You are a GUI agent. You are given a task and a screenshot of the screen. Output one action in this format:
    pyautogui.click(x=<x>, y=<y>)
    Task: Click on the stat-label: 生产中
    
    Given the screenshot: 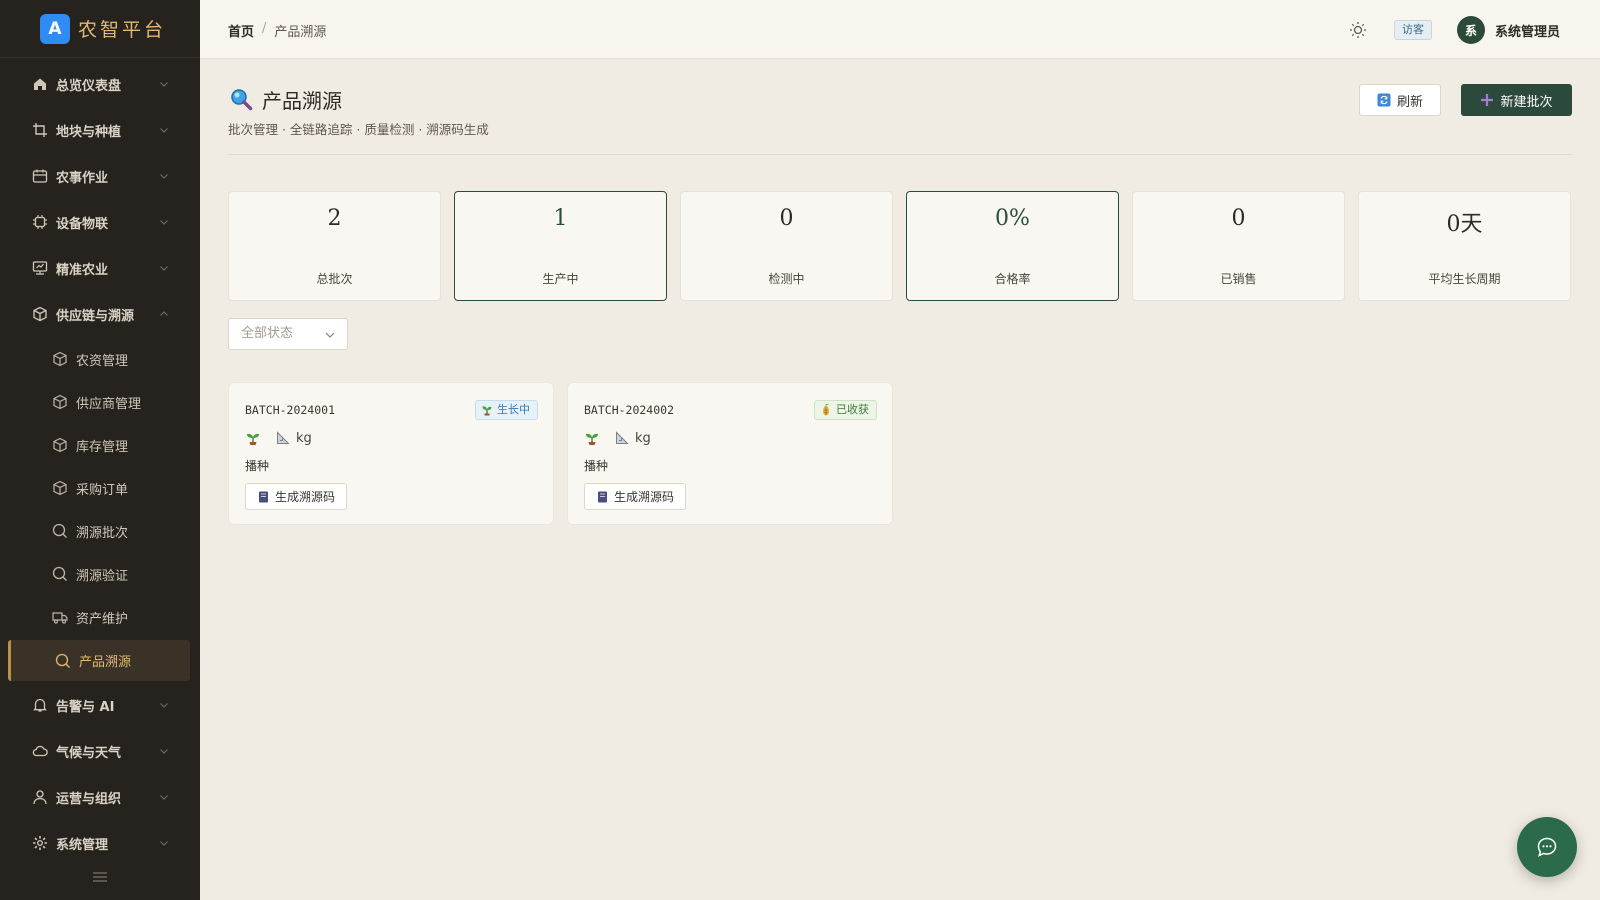 What is the action you would take?
    pyautogui.click(x=560, y=279)
    